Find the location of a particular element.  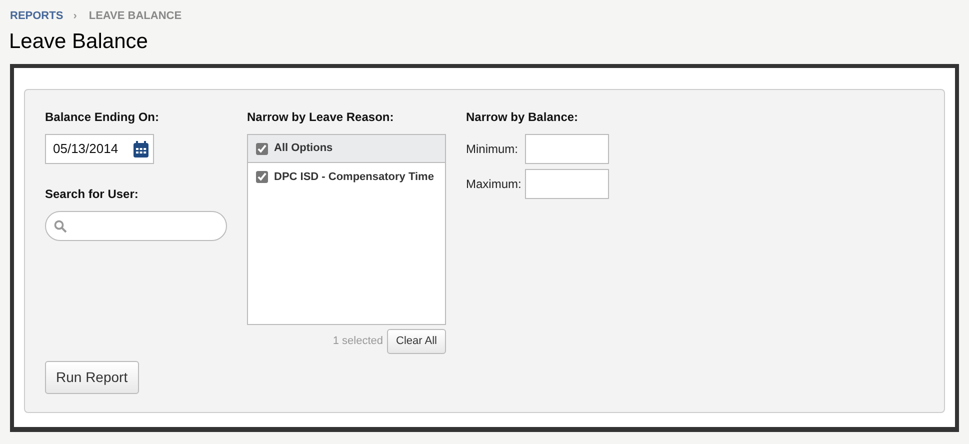

select-all-option: All Options is located at coordinates (346, 149).